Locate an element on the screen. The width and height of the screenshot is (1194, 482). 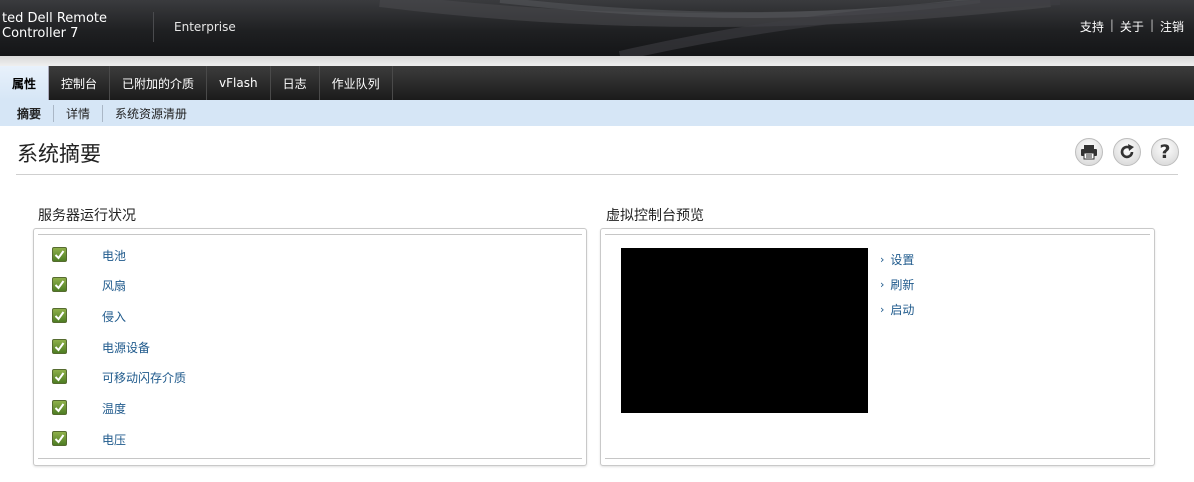
console-preview-screen is located at coordinates (744, 330).